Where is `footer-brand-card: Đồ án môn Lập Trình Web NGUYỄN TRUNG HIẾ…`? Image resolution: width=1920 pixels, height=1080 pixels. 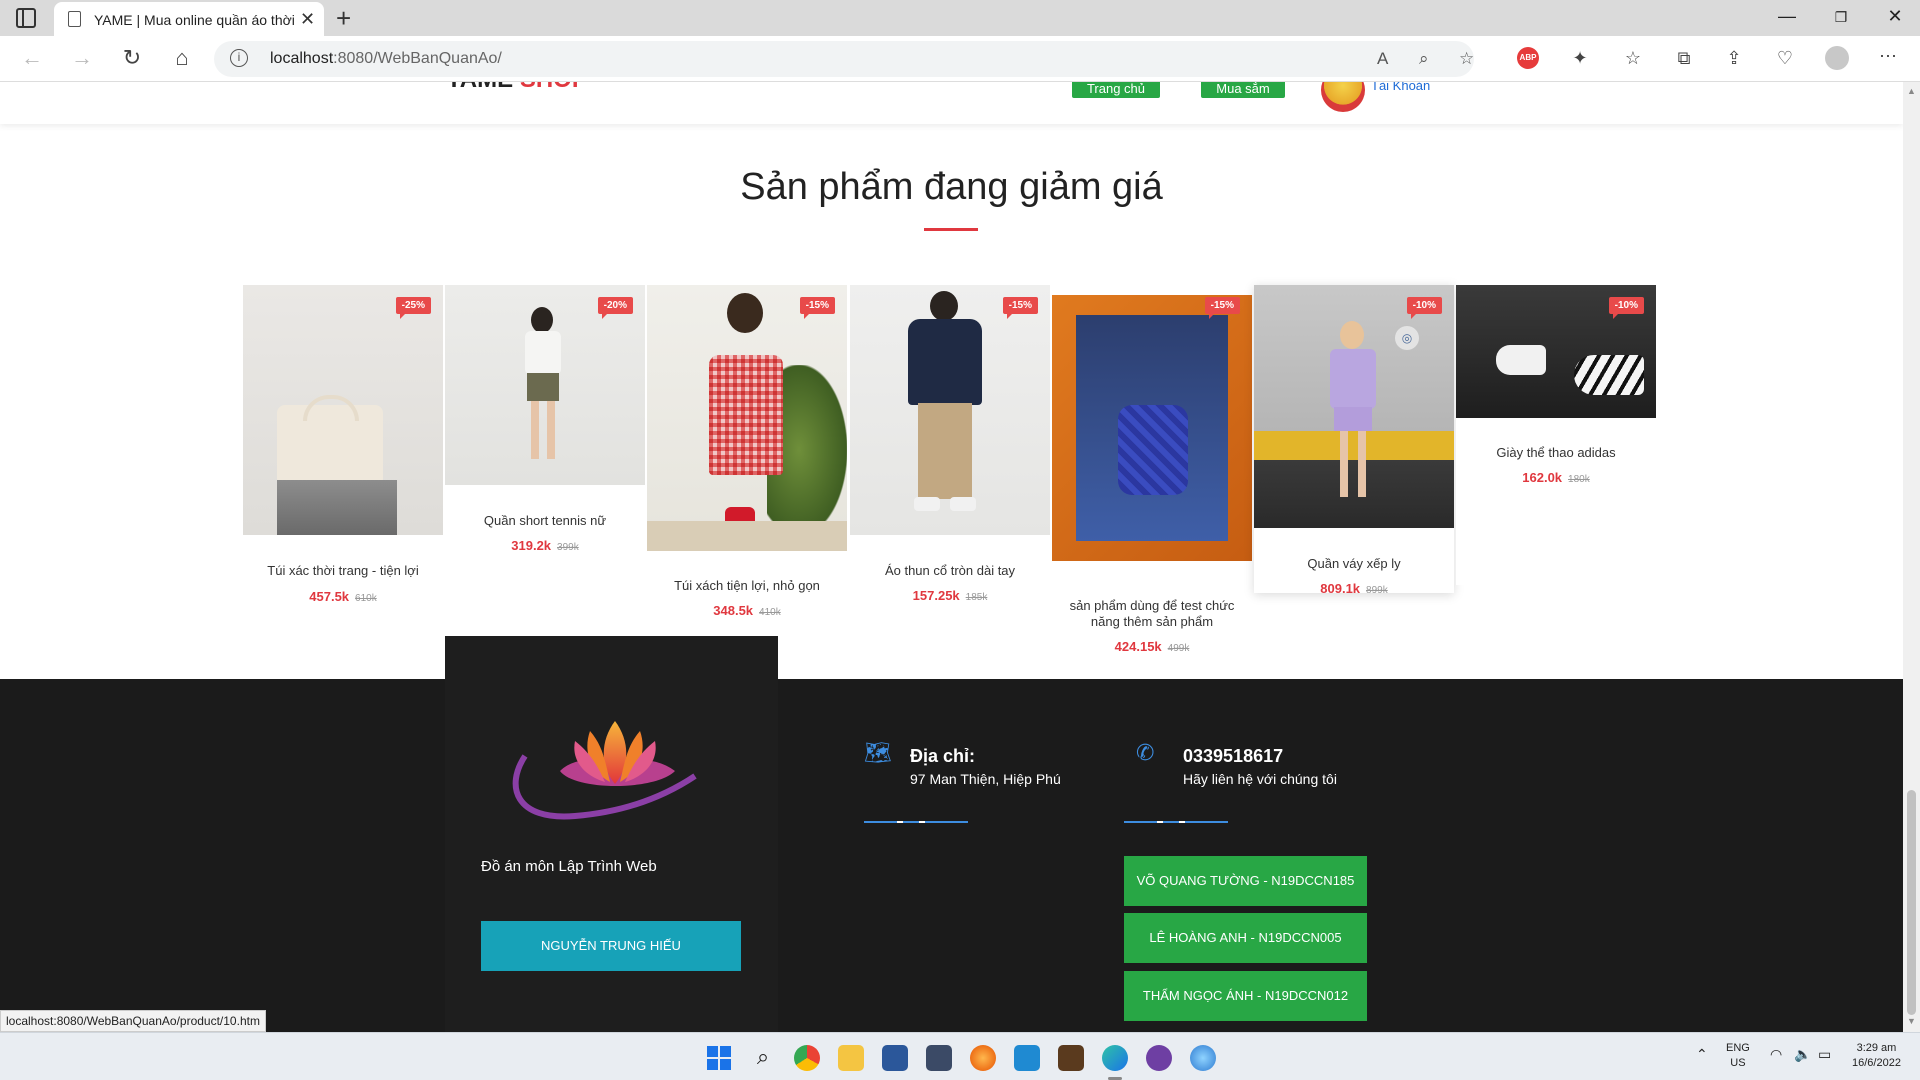
footer-brand-card: Đồ án môn Lập Trình Web NGUYỄN TRUNG HIẾ… is located at coordinates (611, 834).